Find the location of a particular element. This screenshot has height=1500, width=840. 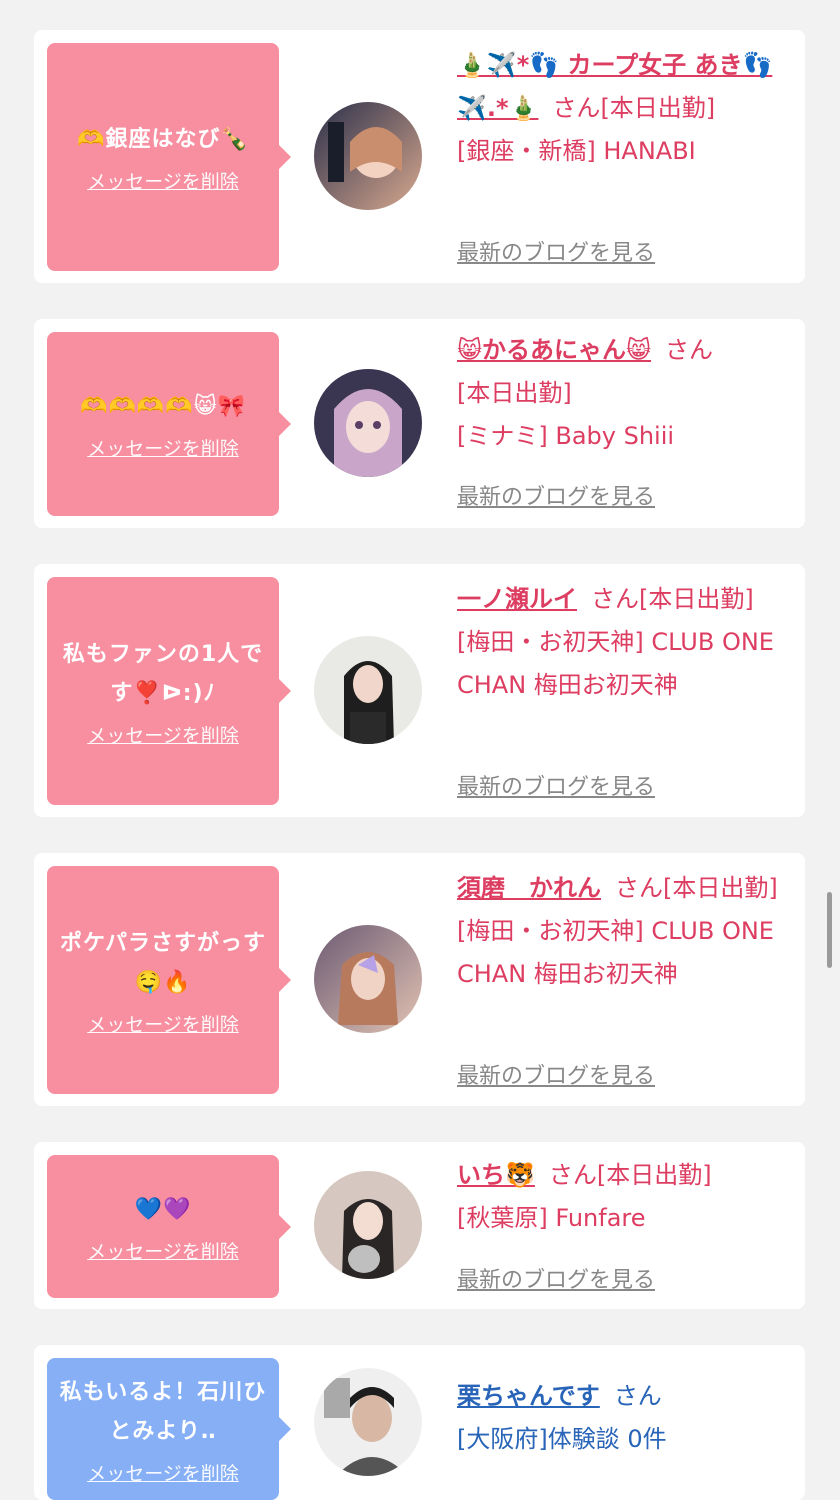

shop-text: [大阪府]体験談 0件 is located at coordinates (562, 1439).